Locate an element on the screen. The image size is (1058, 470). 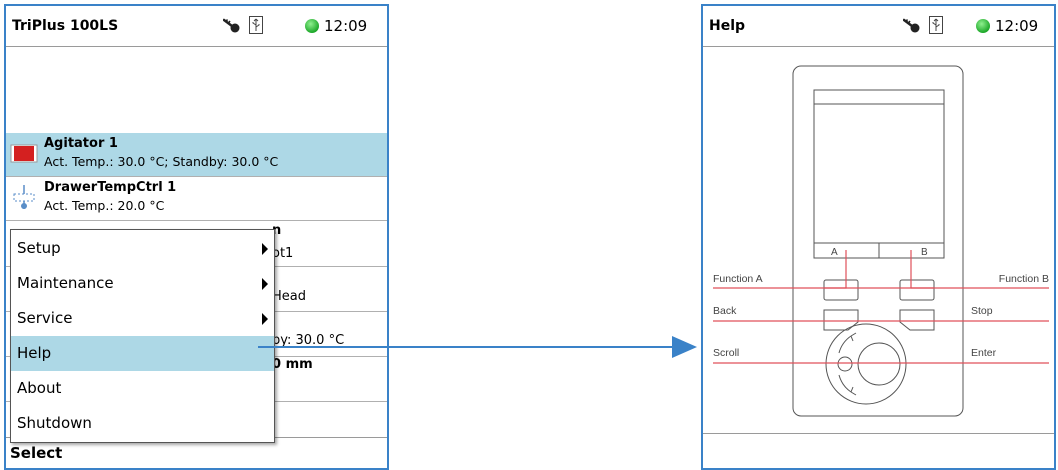
partial-text: ot1 is located at coordinates (283, 253).